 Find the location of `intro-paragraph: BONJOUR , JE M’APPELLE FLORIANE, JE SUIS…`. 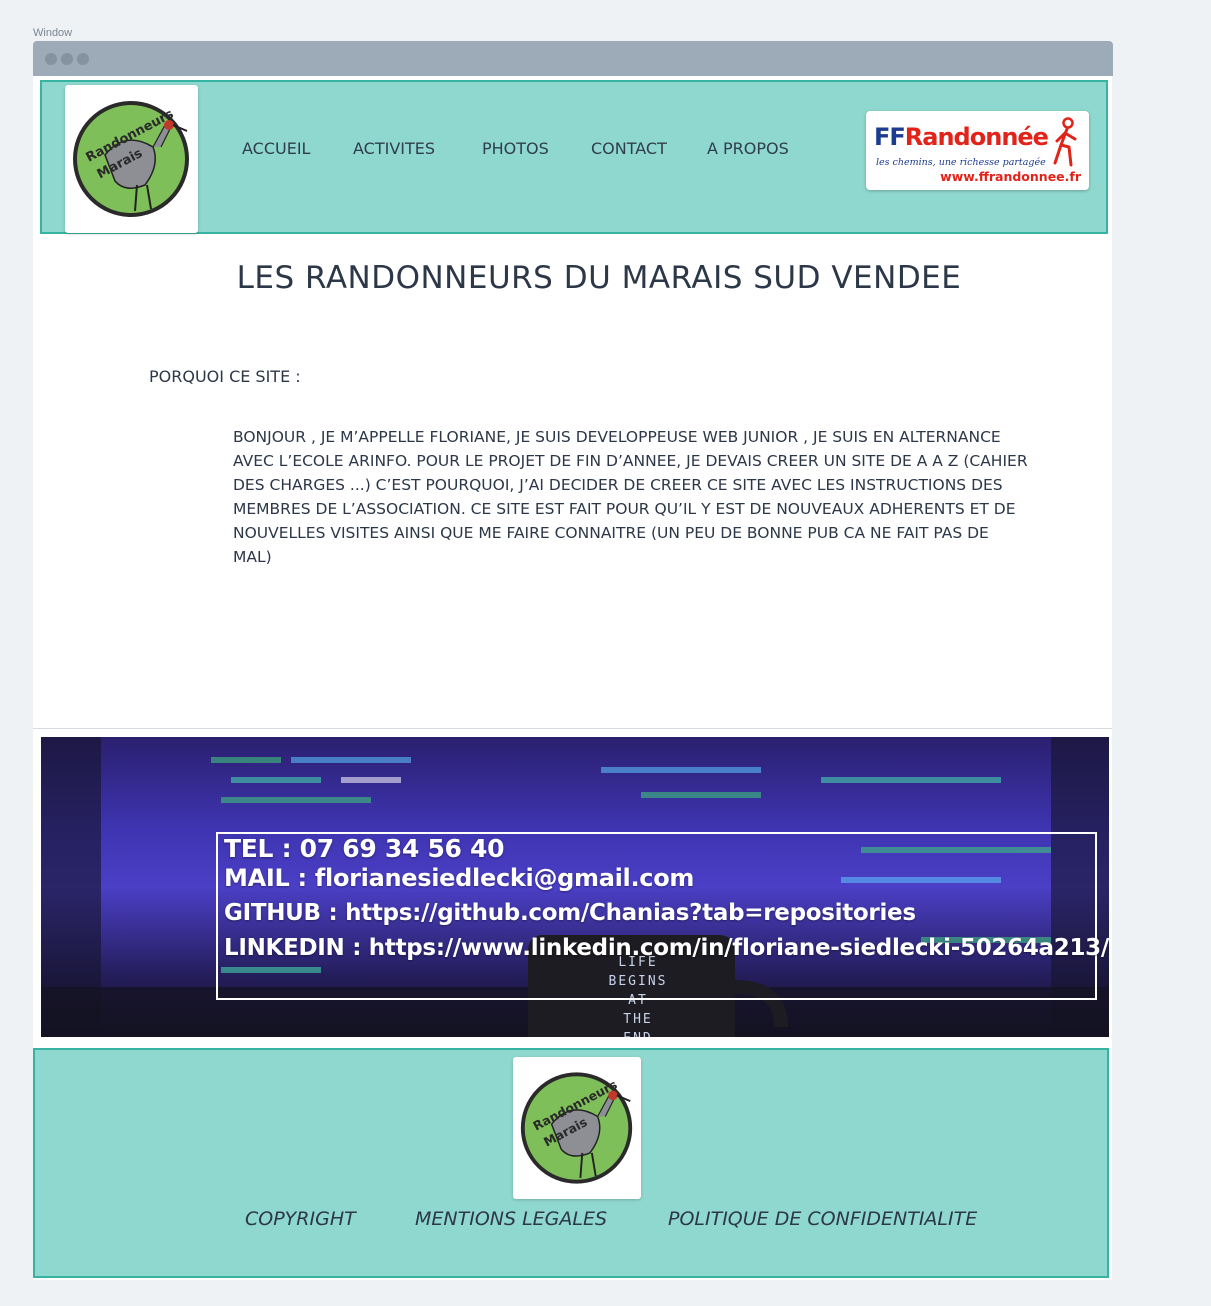

intro-paragraph: BONJOUR , JE M’APPELLE FLORIANE, JE SUIS… is located at coordinates (638, 497).